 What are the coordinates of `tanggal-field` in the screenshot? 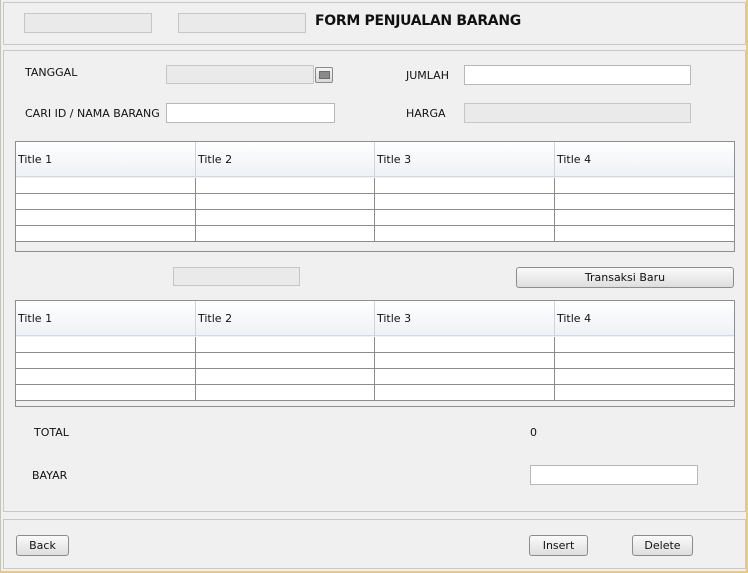 It's located at (240, 74).